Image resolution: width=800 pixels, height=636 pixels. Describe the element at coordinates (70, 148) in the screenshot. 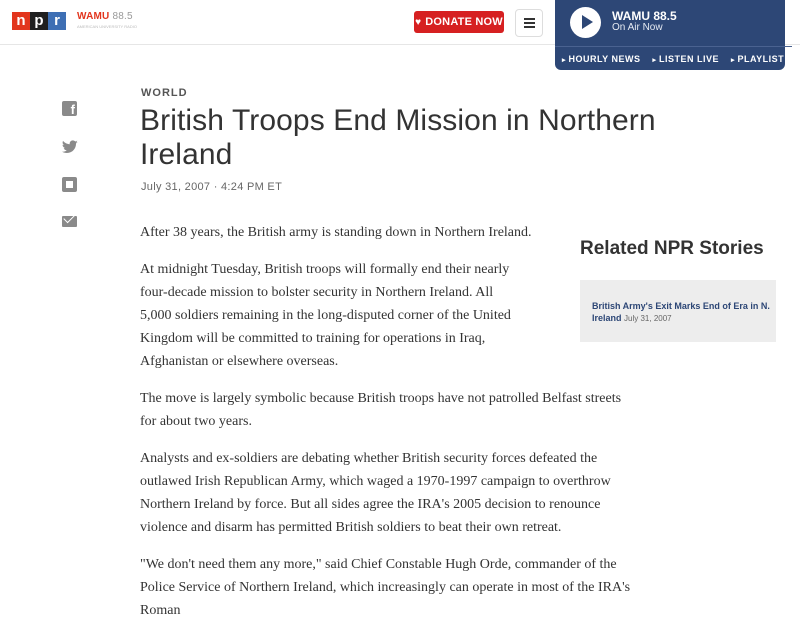

I see `twitter-icon` at that location.